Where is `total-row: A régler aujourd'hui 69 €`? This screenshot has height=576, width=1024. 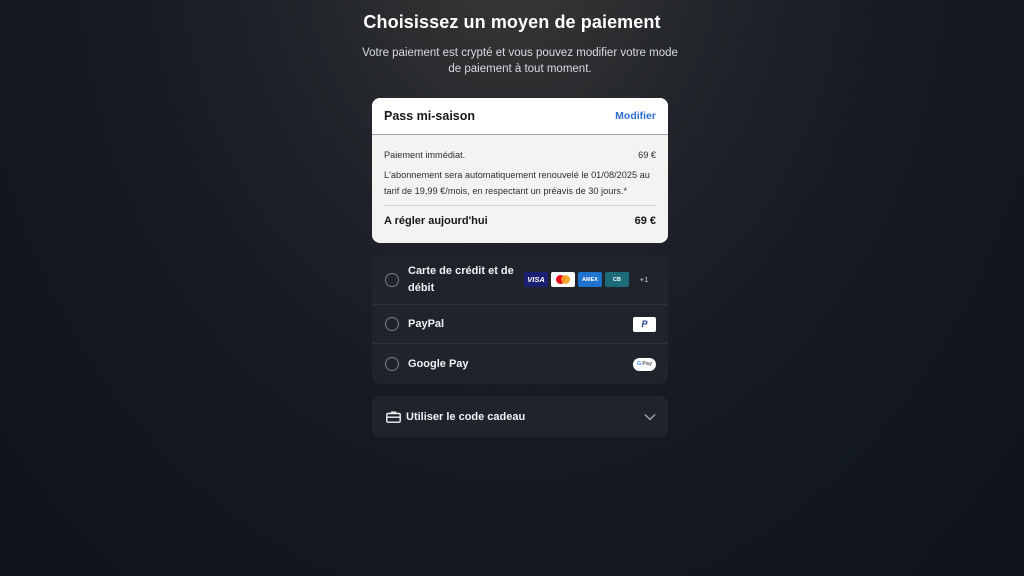
total-row: A régler aujourd'hui 69 € is located at coordinates (520, 221).